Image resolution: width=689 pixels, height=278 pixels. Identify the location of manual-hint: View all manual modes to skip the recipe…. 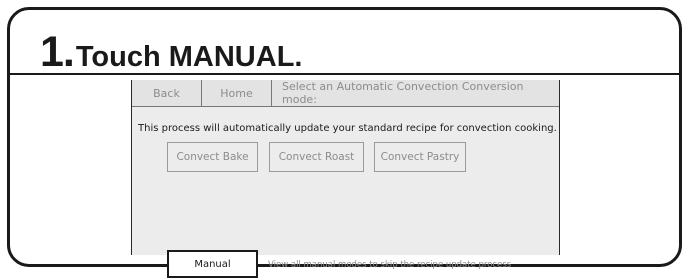
(390, 265).